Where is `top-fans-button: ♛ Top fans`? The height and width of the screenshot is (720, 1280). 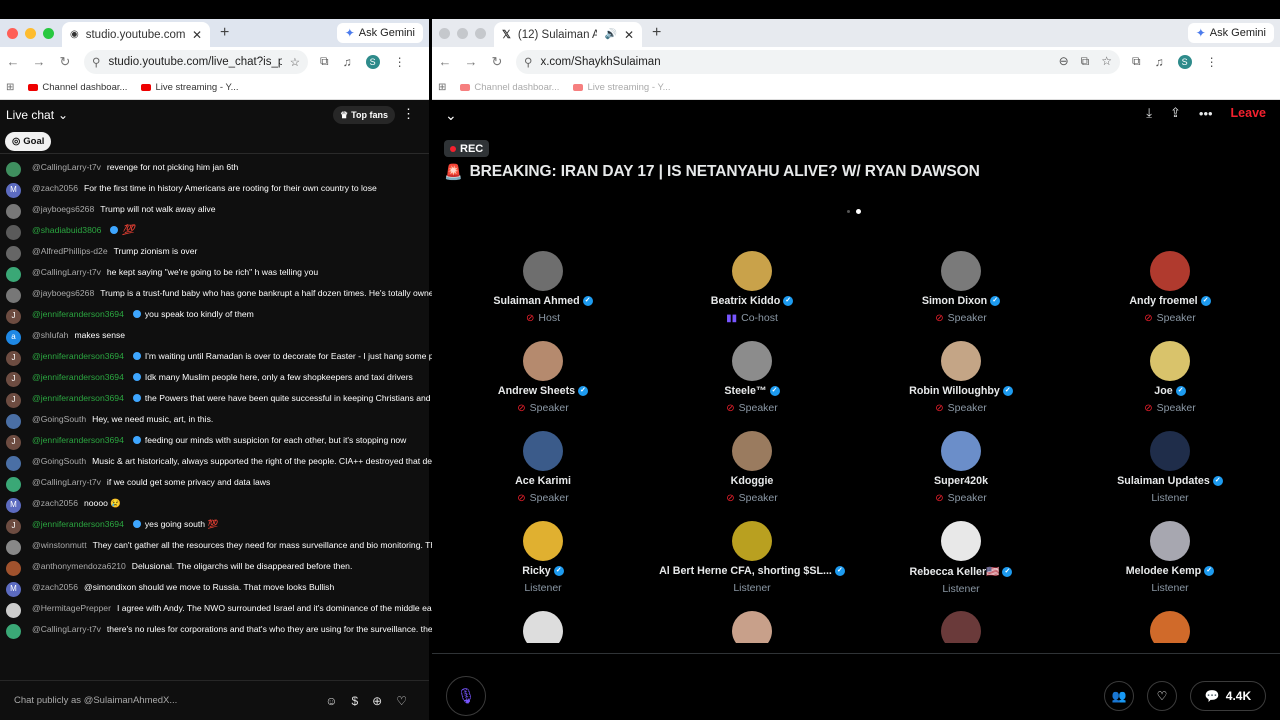
top-fans-button: ♛ Top fans is located at coordinates (364, 115).